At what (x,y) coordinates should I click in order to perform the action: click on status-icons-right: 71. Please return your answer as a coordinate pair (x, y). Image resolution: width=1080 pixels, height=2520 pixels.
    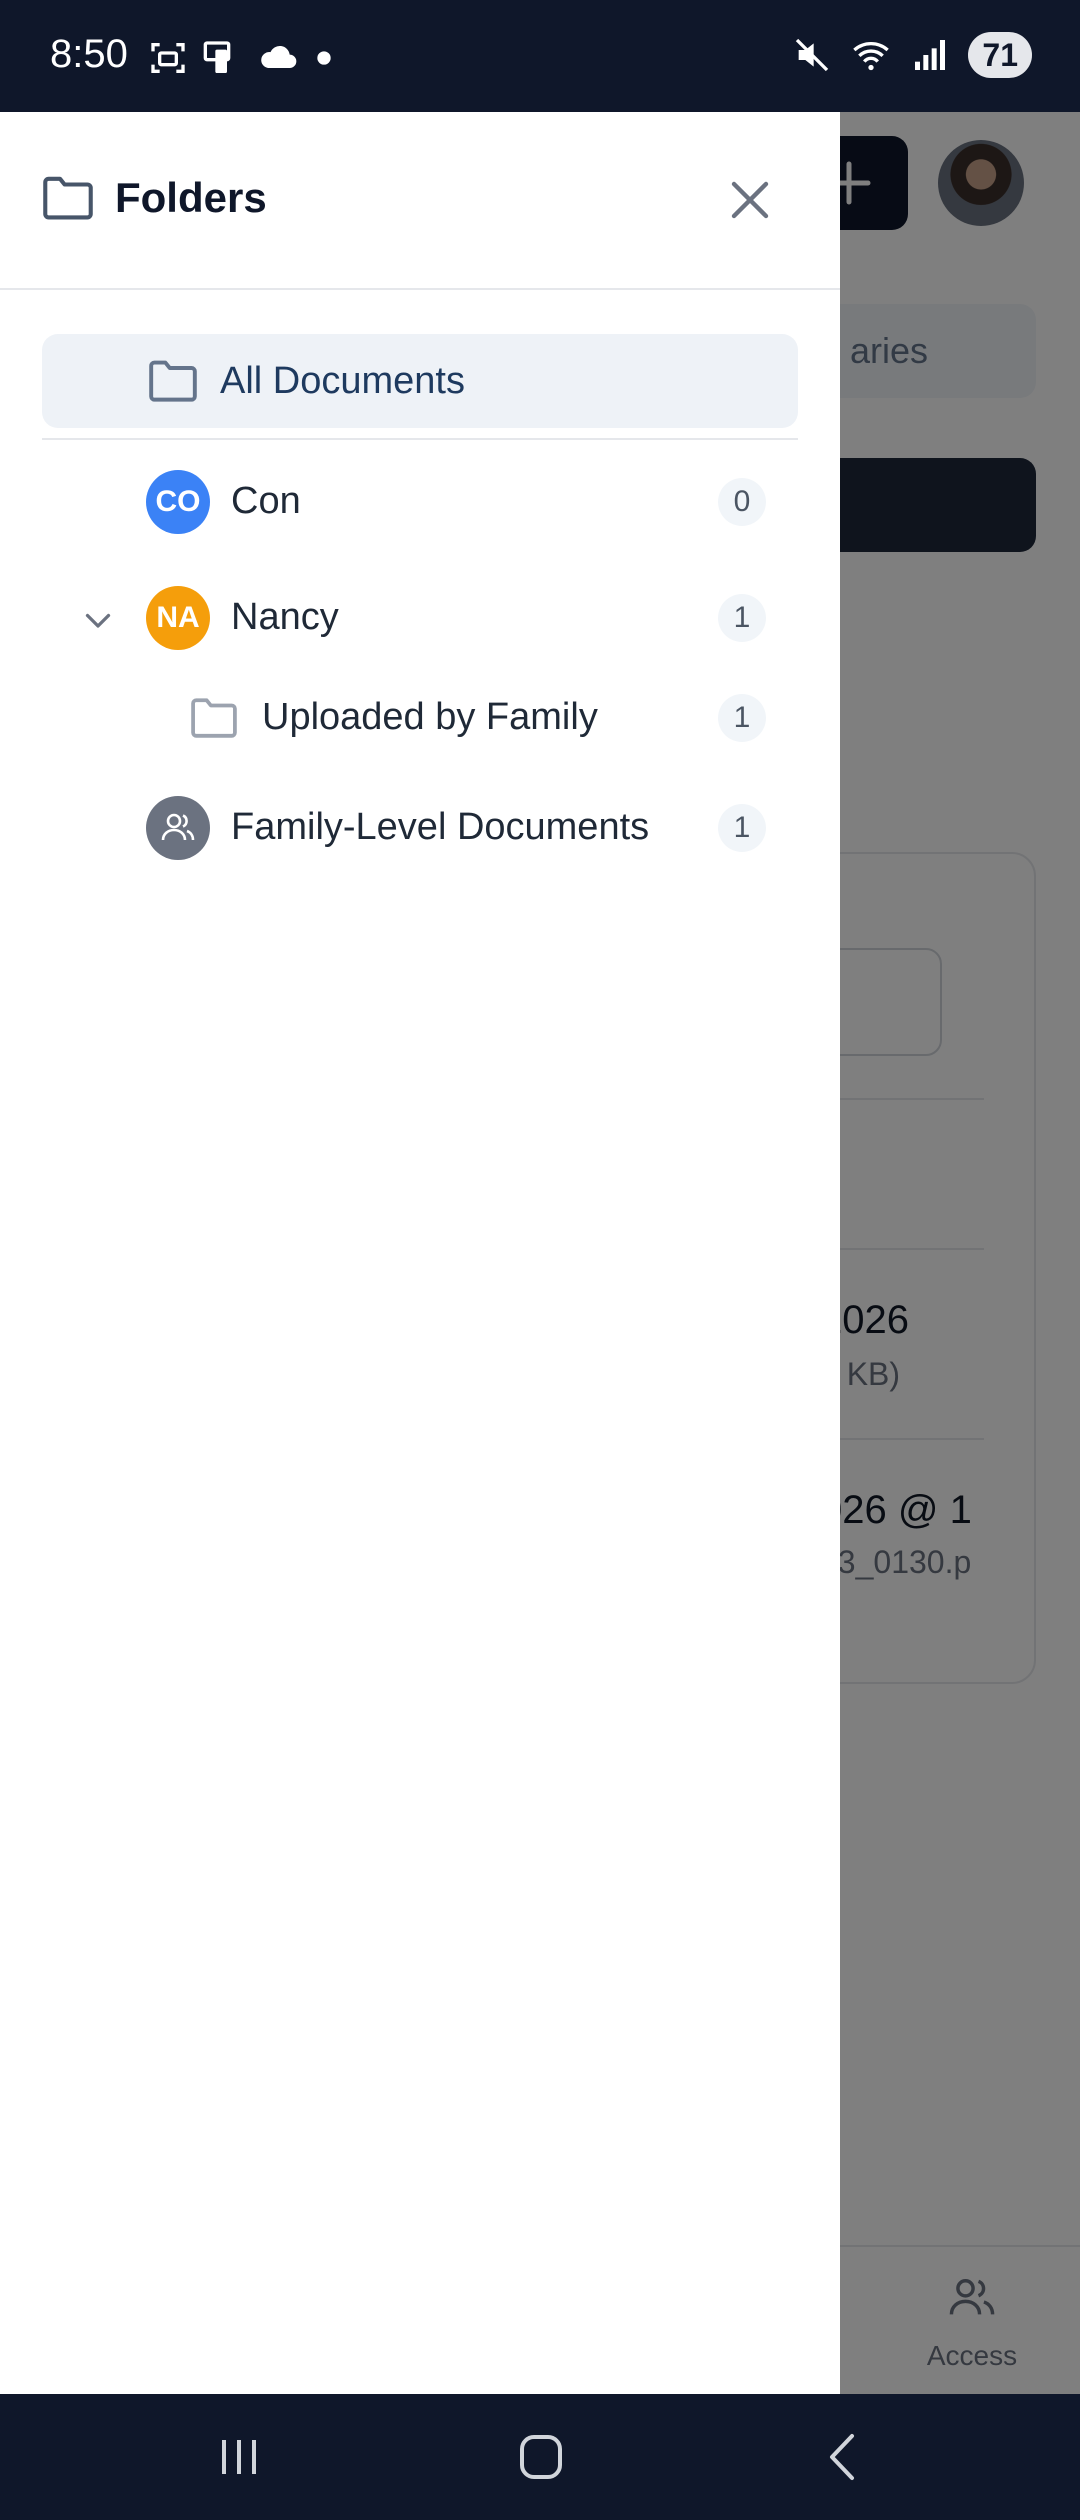
    Looking at the image, I should click on (912, 55).